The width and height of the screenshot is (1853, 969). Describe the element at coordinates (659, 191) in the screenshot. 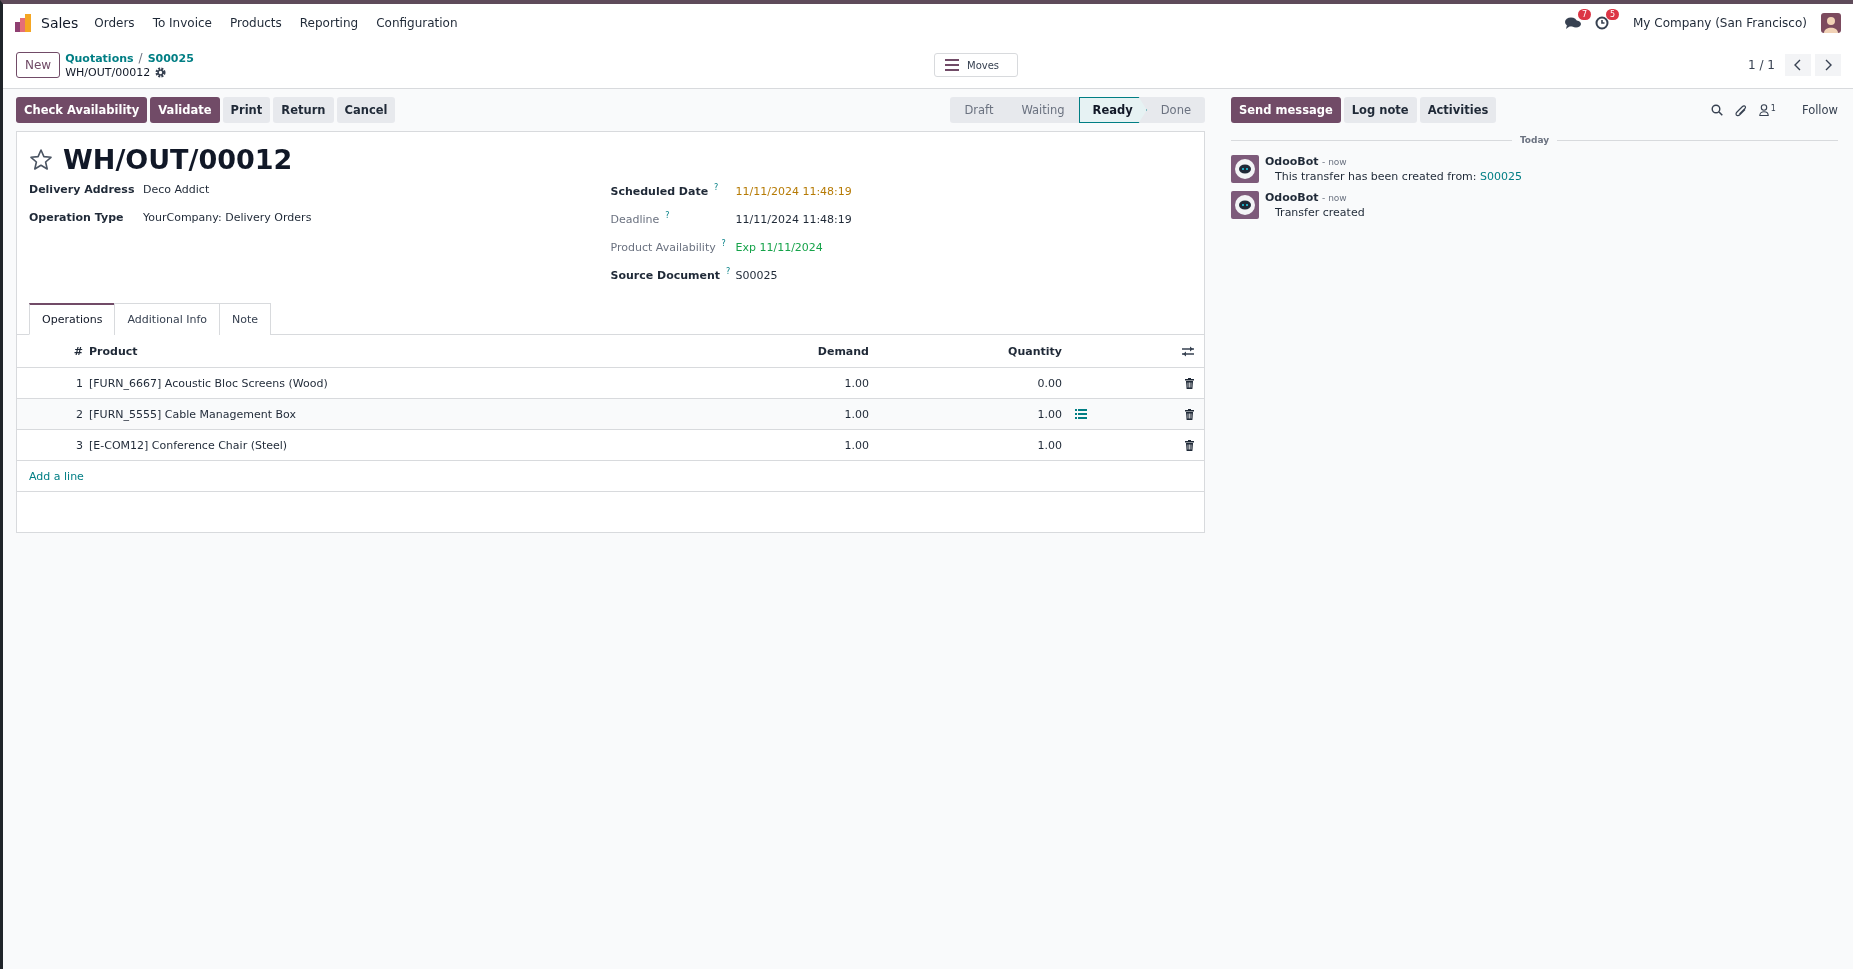

I see `field-label: Scheduled Date` at that location.